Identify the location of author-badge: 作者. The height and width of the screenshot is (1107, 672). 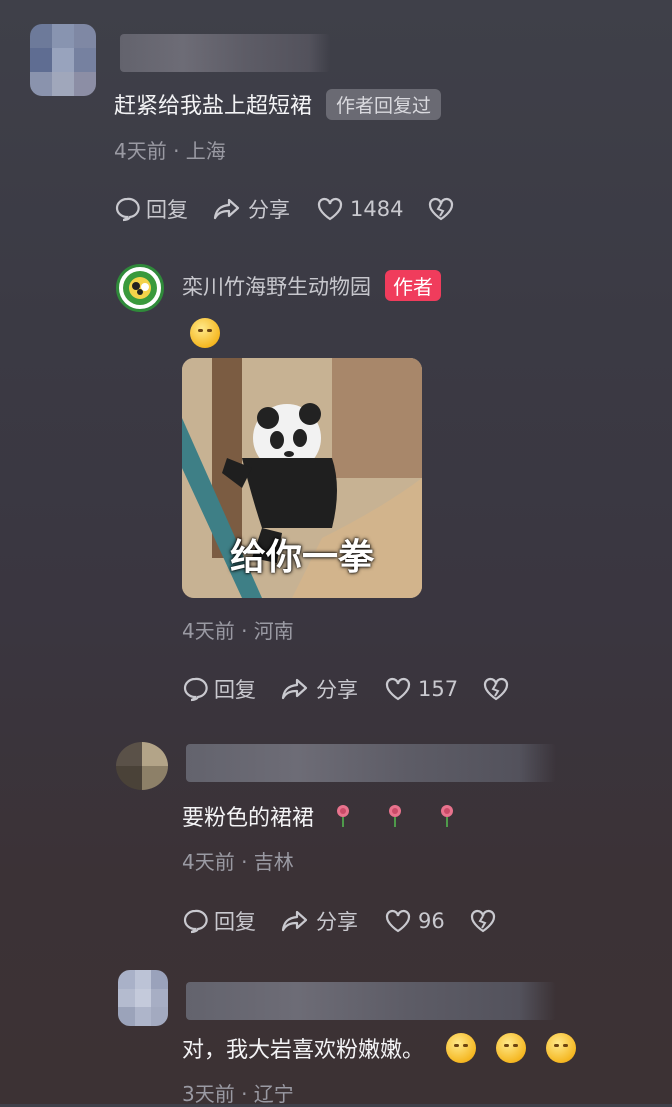
(413, 285).